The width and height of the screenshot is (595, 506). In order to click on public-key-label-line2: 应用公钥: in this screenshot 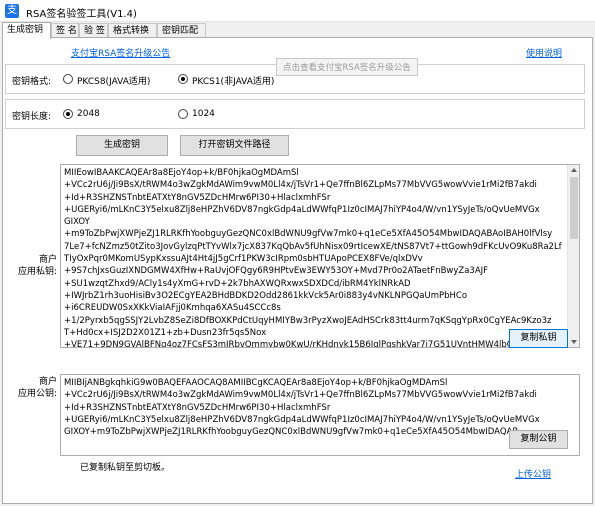, I will do `click(37, 394)`.